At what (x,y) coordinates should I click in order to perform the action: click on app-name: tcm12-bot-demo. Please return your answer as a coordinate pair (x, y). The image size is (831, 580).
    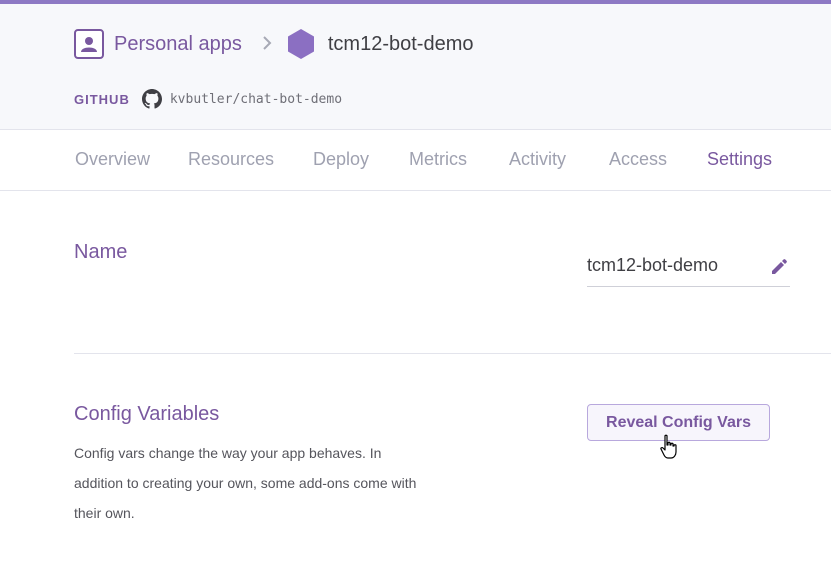
    Looking at the image, I should click on (400, 43).